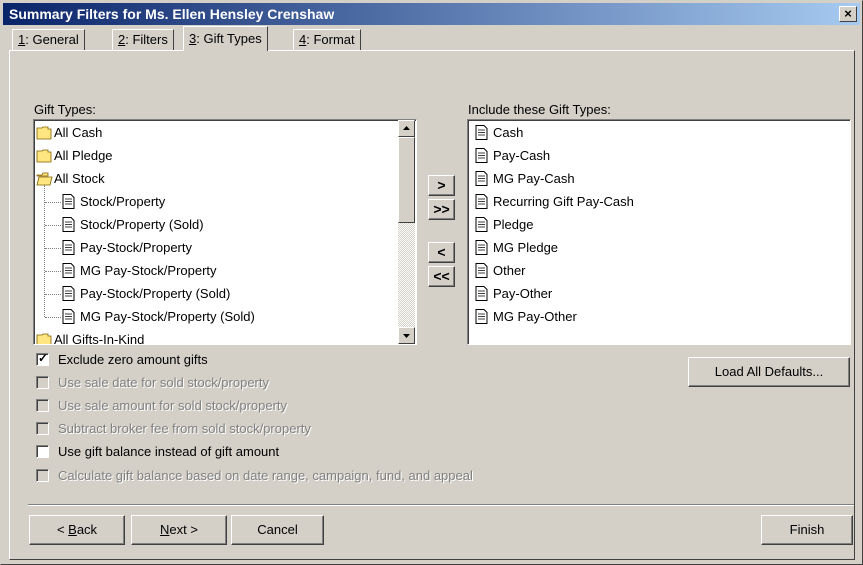 The height and width of the screenshot is (565, 863). Describe the element at coordinates (534, 178) in the screenshot. I see `include-item-label: MG Pay-Cash` at that location.